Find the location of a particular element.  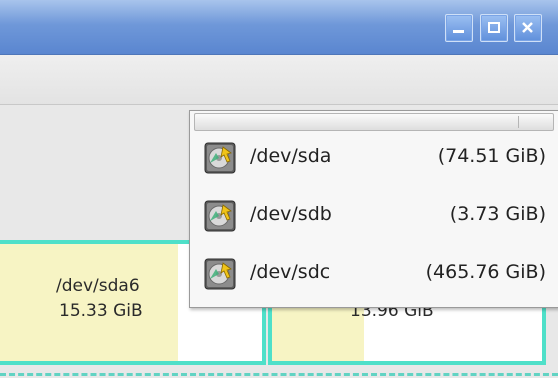

maximize-icon is located at coordinates (494, 27).